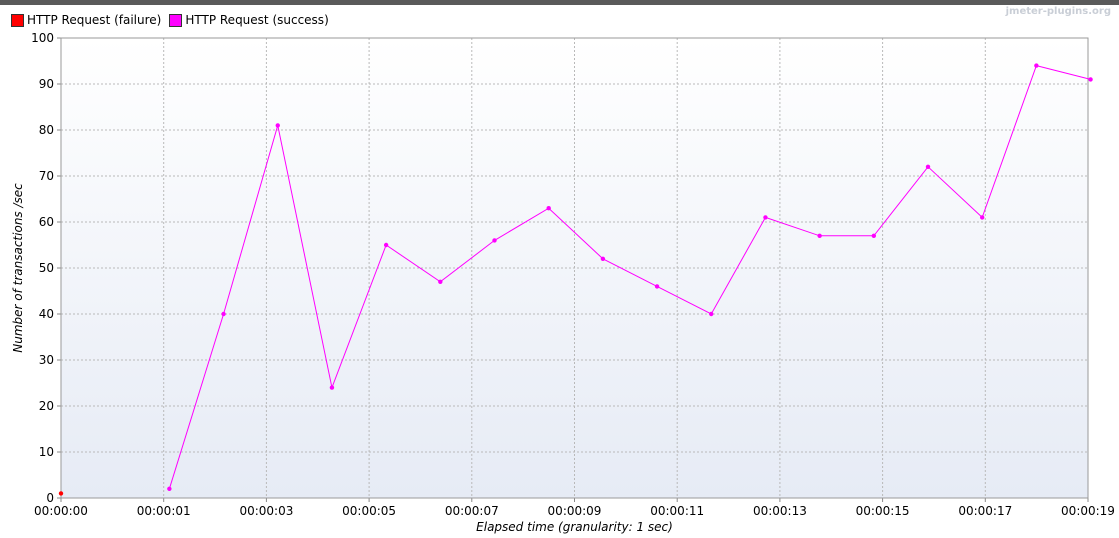  I want to click on y-tick-label: 40, so click(46, 314).